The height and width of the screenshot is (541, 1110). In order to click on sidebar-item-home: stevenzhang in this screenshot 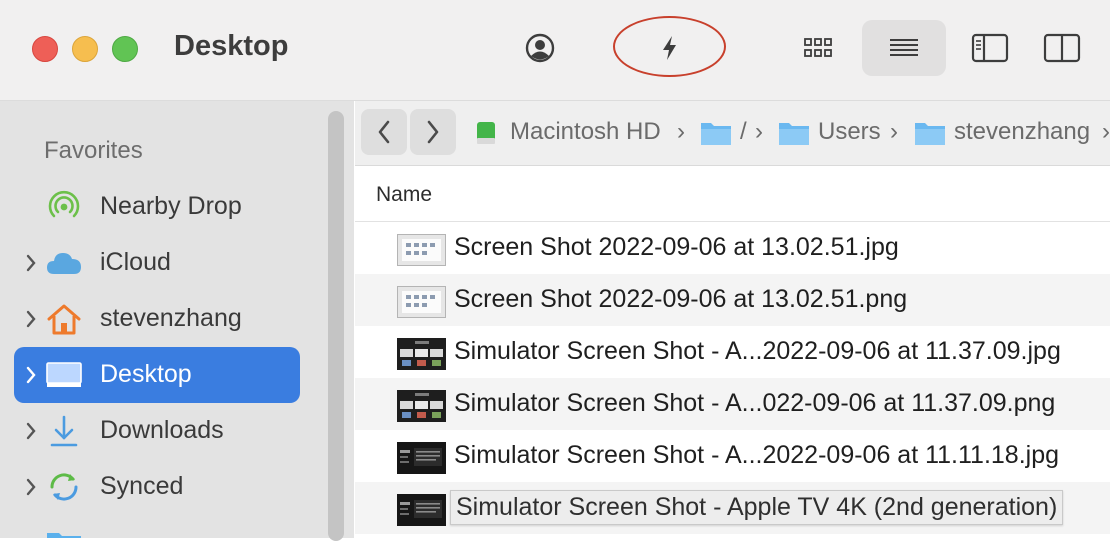, I will do `click(157, 319)`.